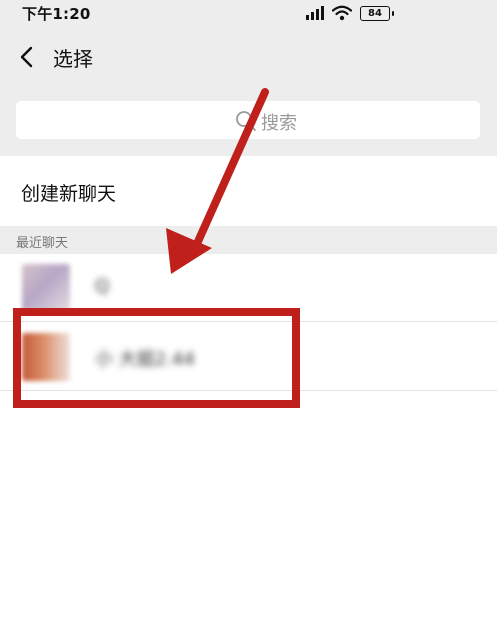 This screenshot has width=497, height=622. Describe the element at coordinates (156, 358) in the screenshot. I see `red-box-annotation` at that location.